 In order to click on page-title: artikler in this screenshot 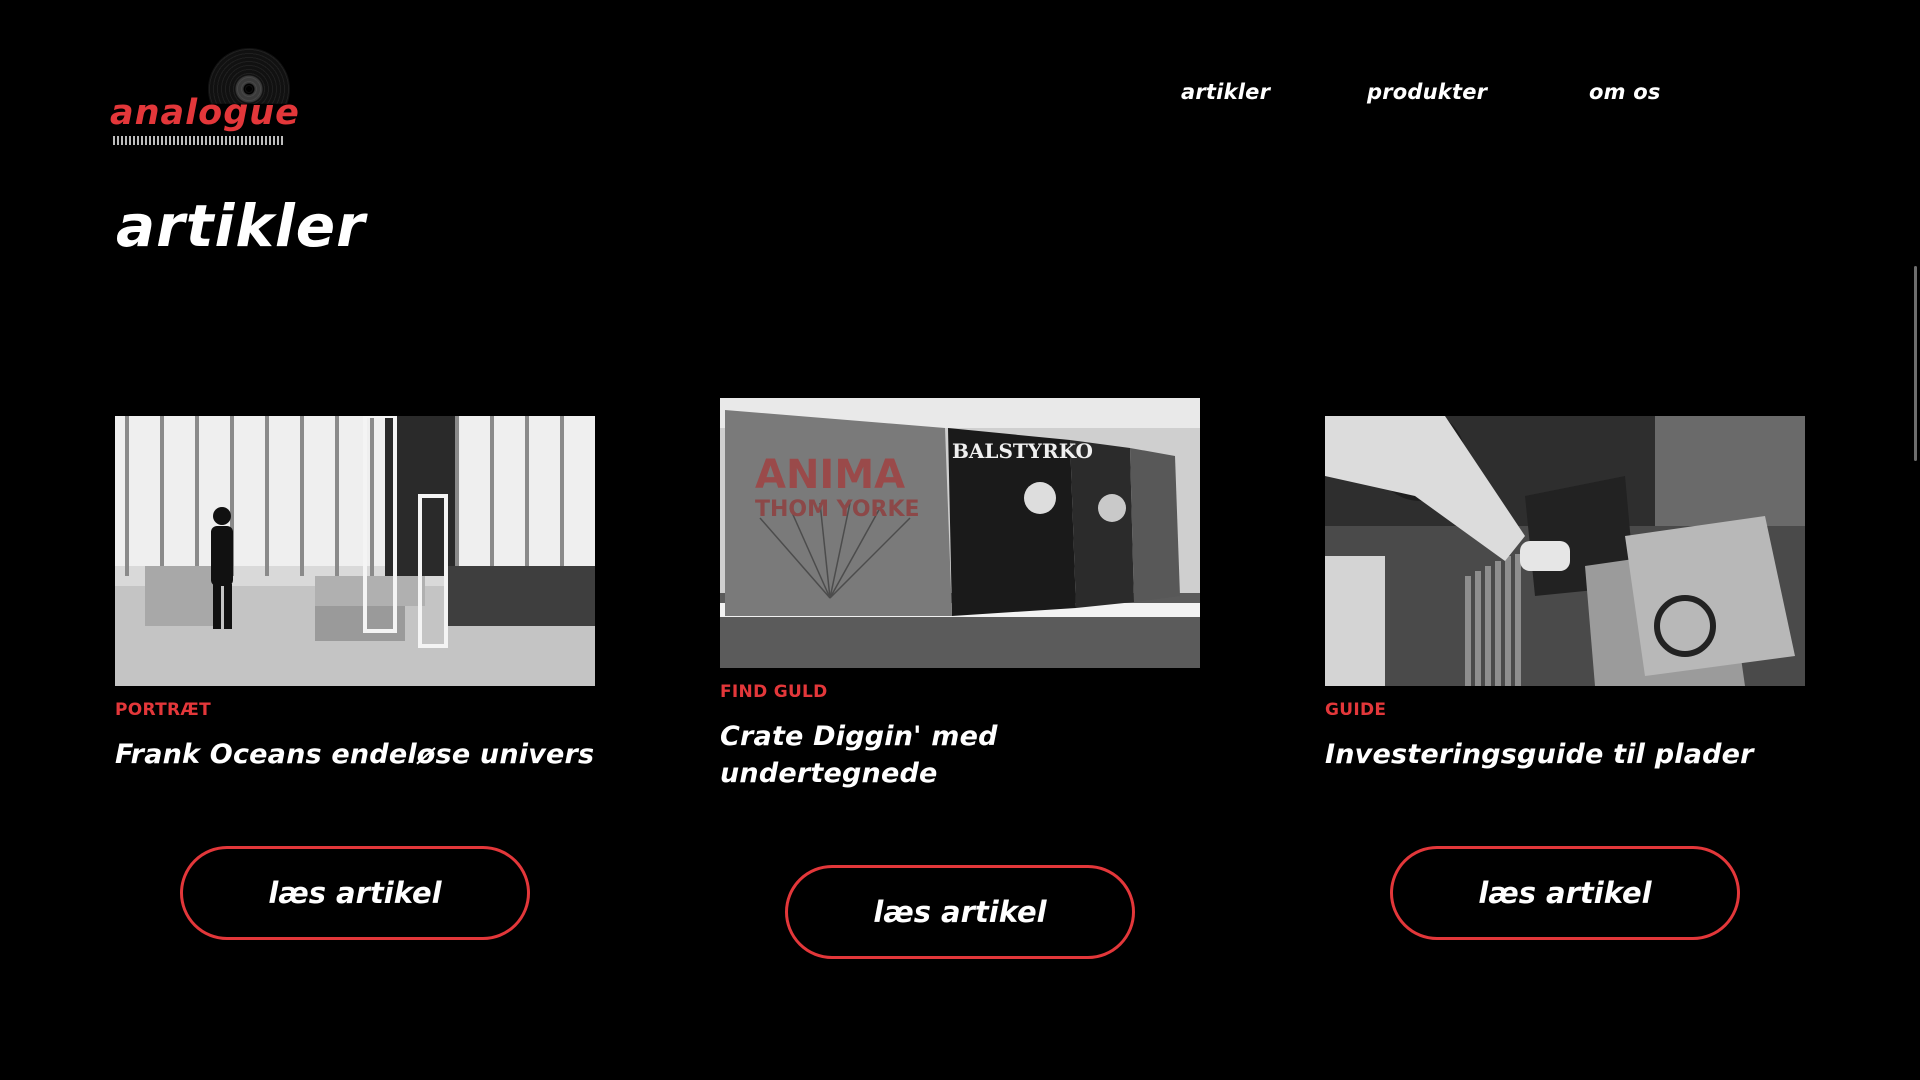, I will do `click(241, 226)`.